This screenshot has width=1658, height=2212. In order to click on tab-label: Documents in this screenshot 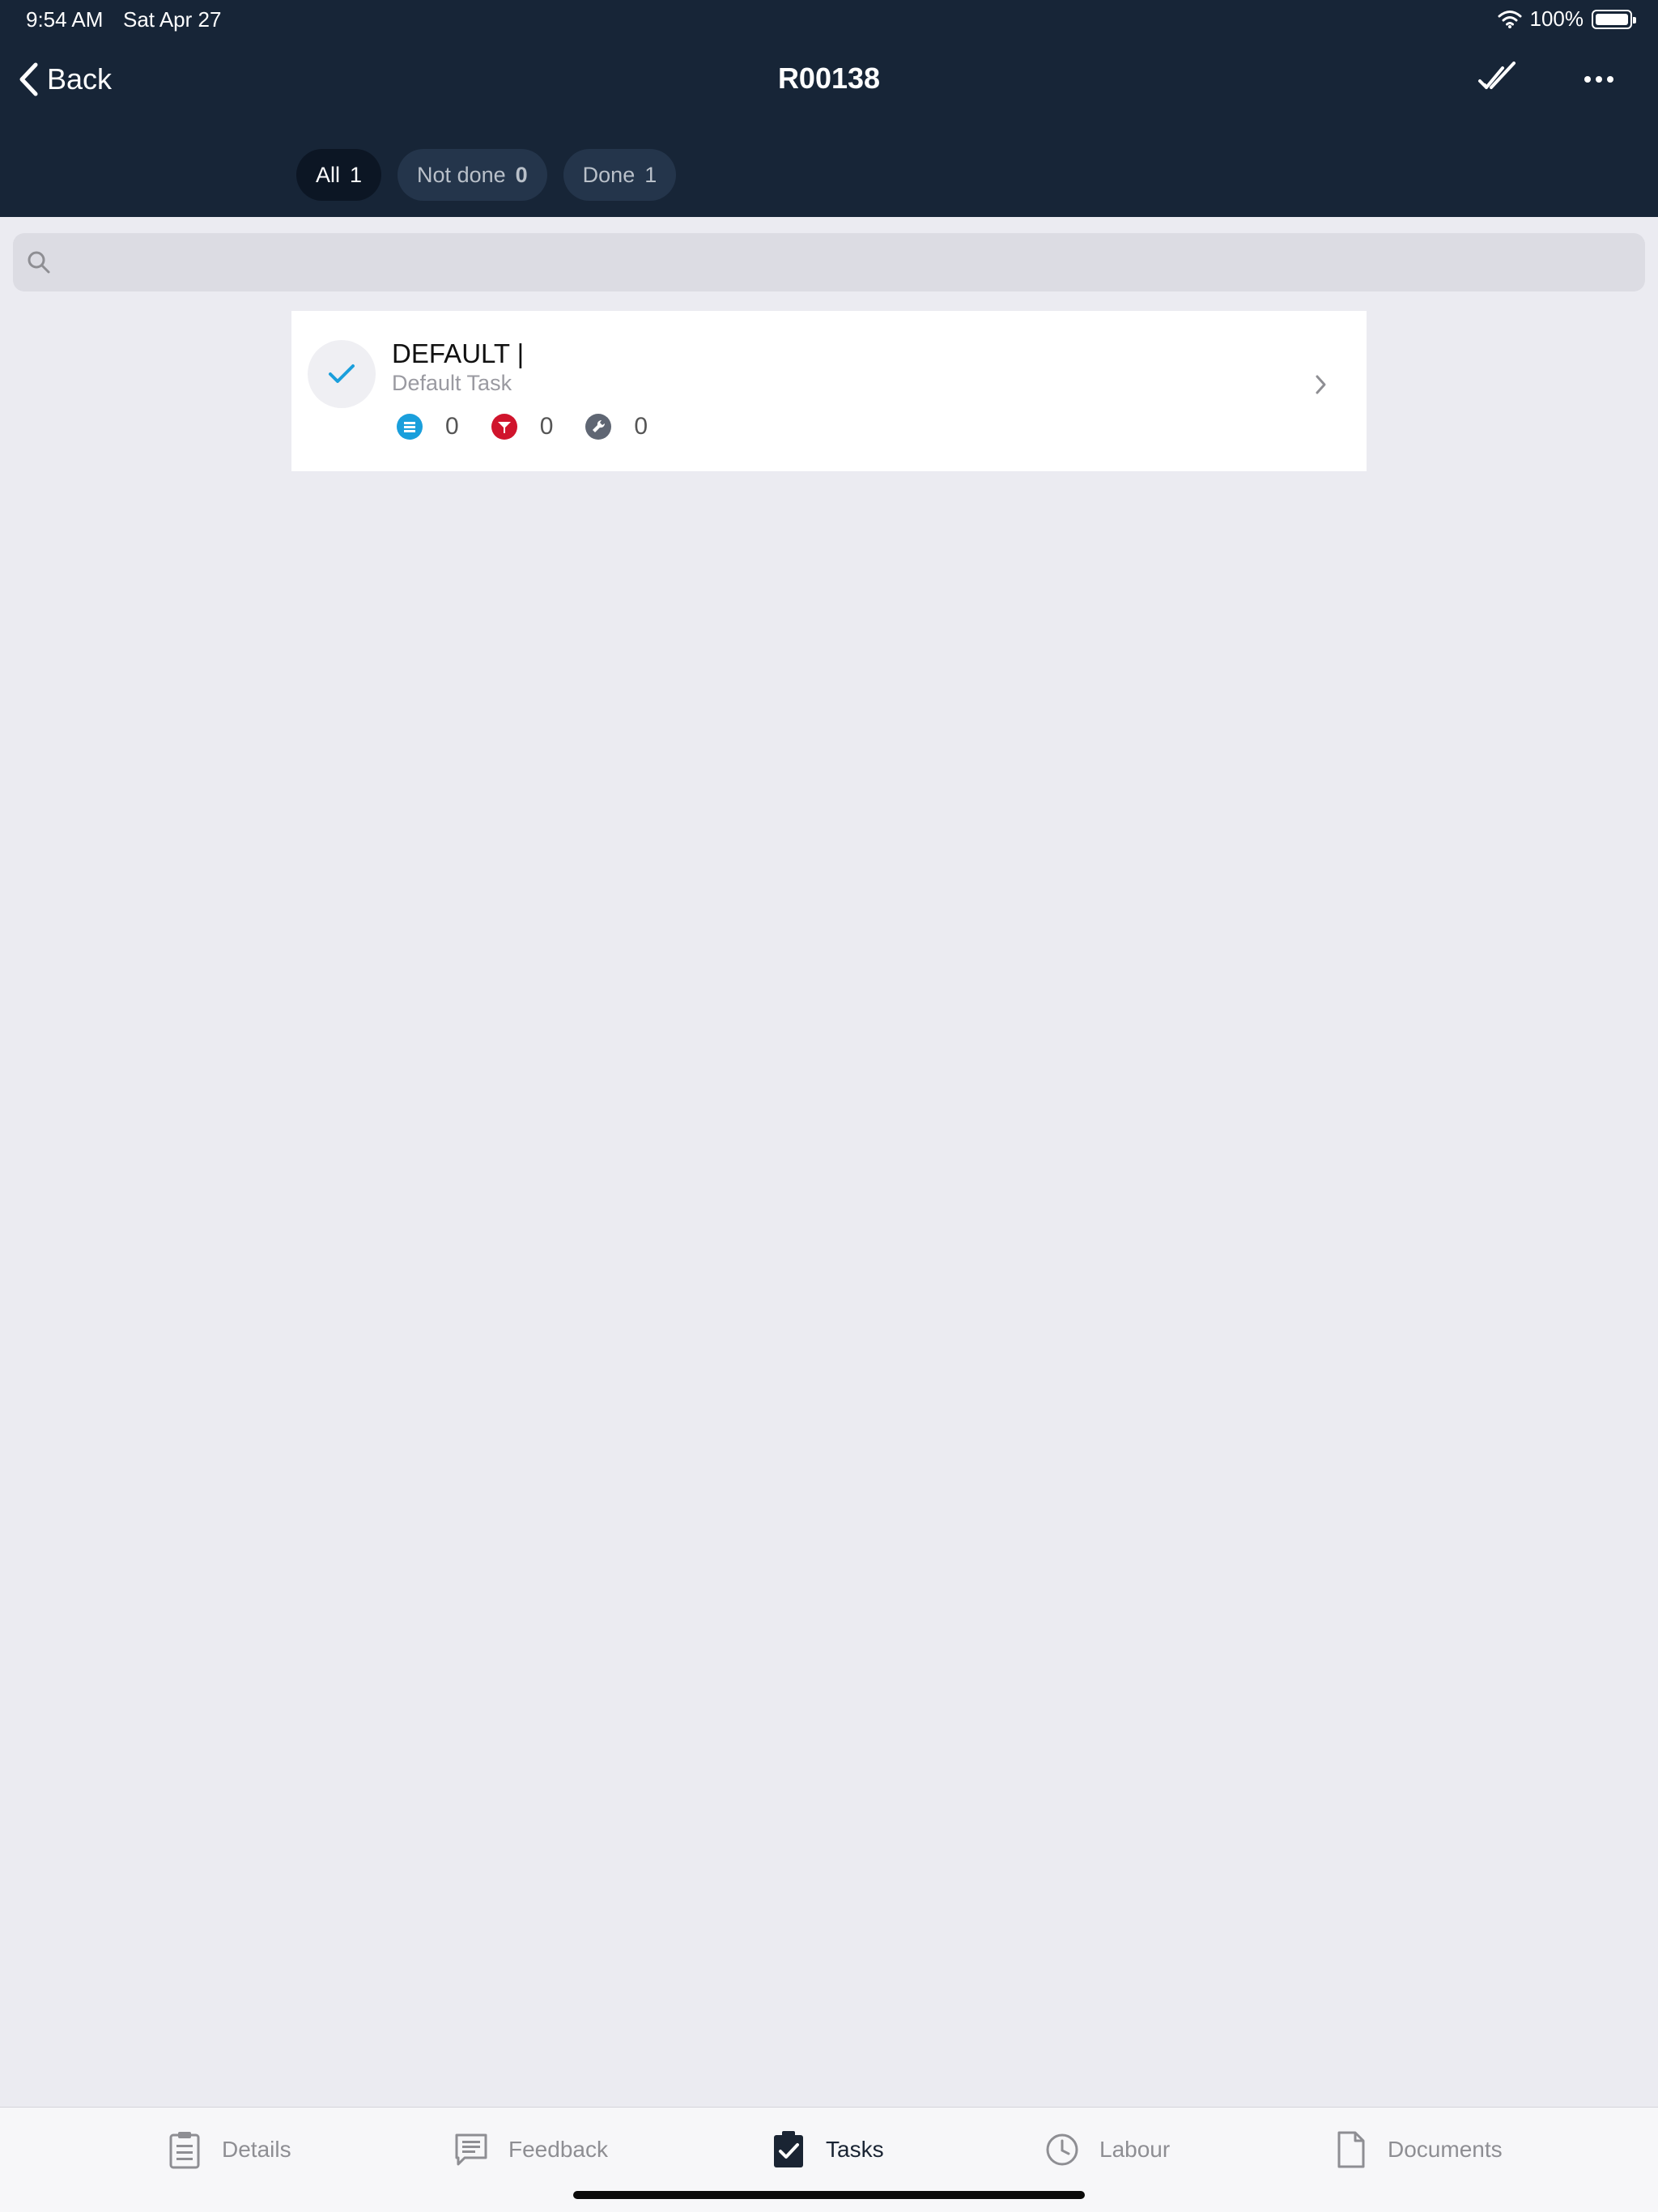, I will do `click(1445, 2149)`.